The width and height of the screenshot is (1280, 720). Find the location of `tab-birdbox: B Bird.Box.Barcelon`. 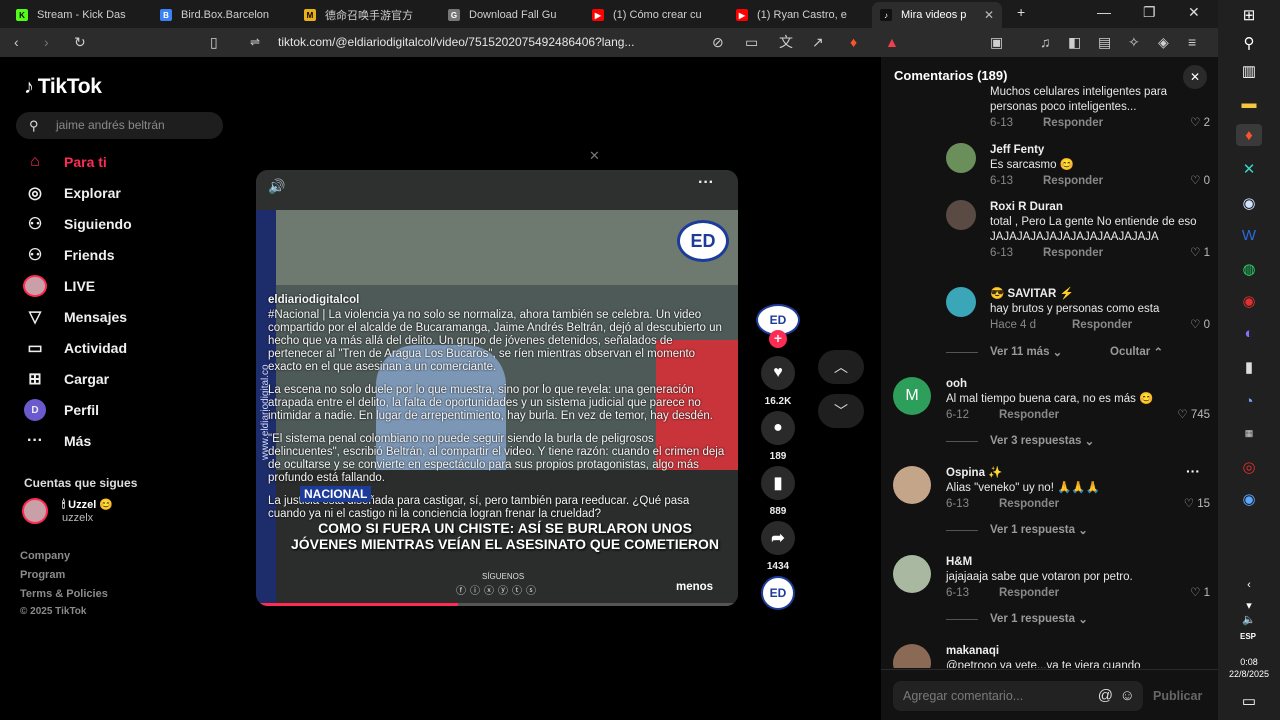

tab-birdbox: B Bird.Box.Barcelon is located at coordinates (222, 15).